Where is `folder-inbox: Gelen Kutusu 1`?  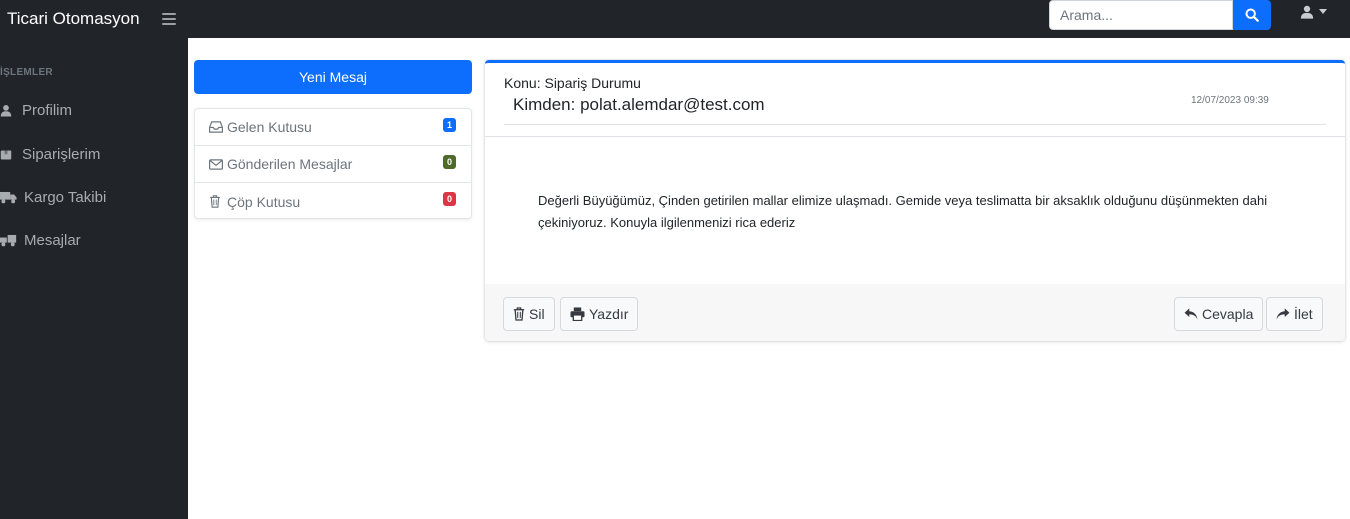
folder-inbox: Gelen Kutusu 1 is located at coordinates (333, 127).